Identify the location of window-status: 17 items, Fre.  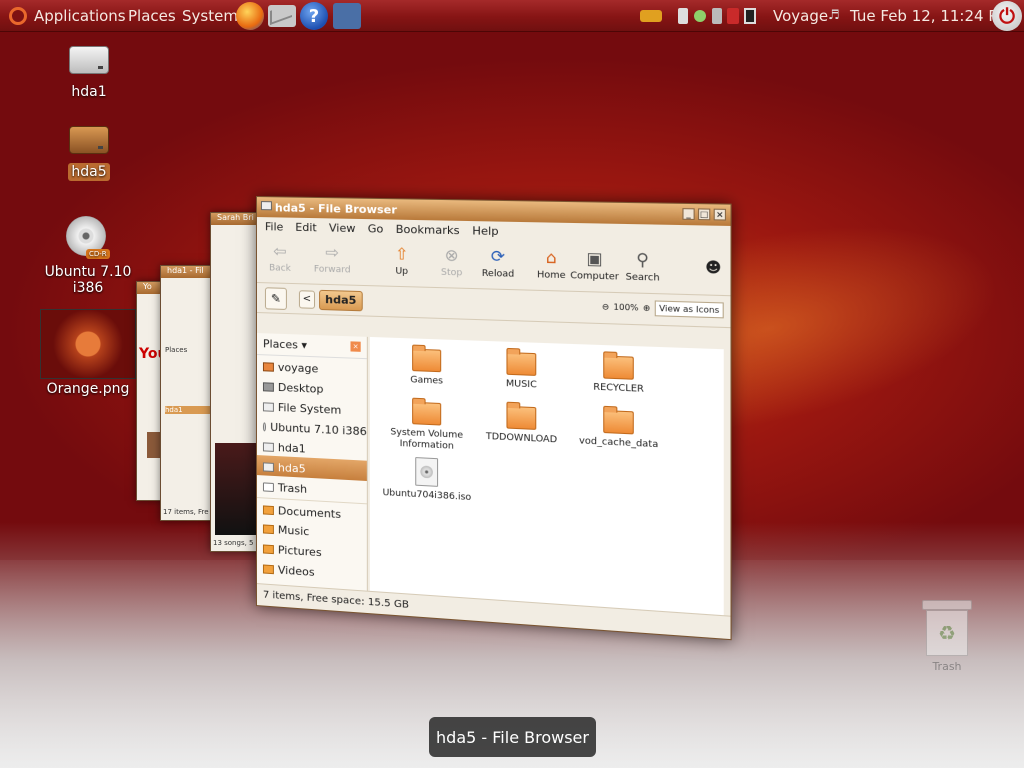
(186, 512).